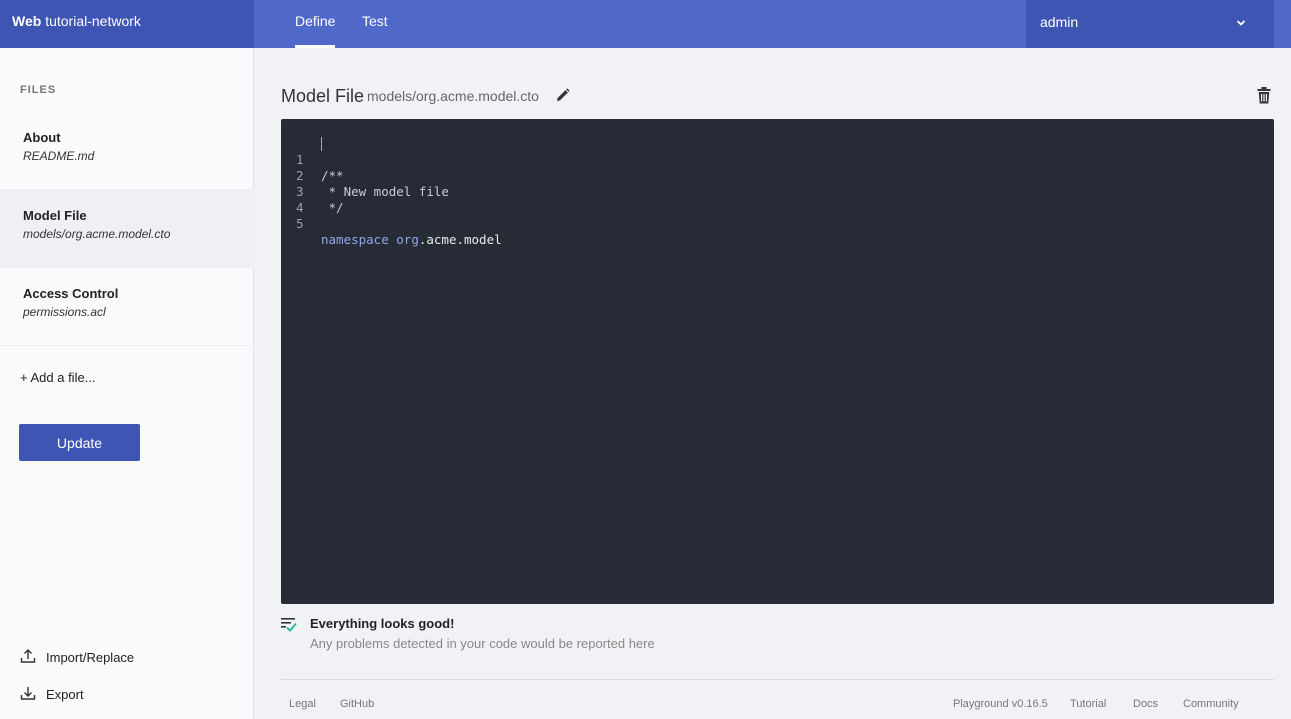 This screenshot has width=1291, height=719. I want to click on brand-name: tutorial-network, so click(93, 21).